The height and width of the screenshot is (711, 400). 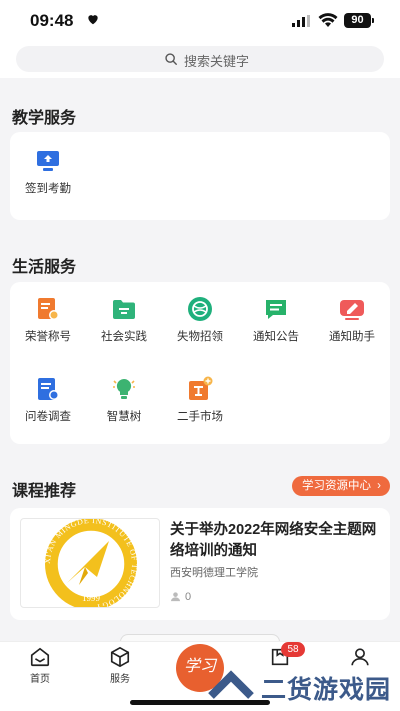 I want to click on notice-icon, so click(x=276, y=309).